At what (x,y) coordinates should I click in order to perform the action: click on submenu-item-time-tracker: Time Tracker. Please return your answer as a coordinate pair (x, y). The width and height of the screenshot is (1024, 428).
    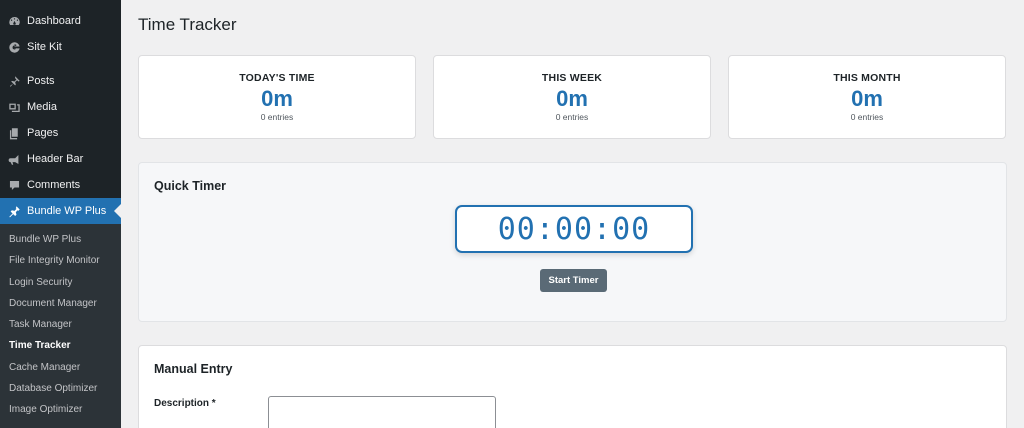
    Looking at the image, I should click on (40, 345).